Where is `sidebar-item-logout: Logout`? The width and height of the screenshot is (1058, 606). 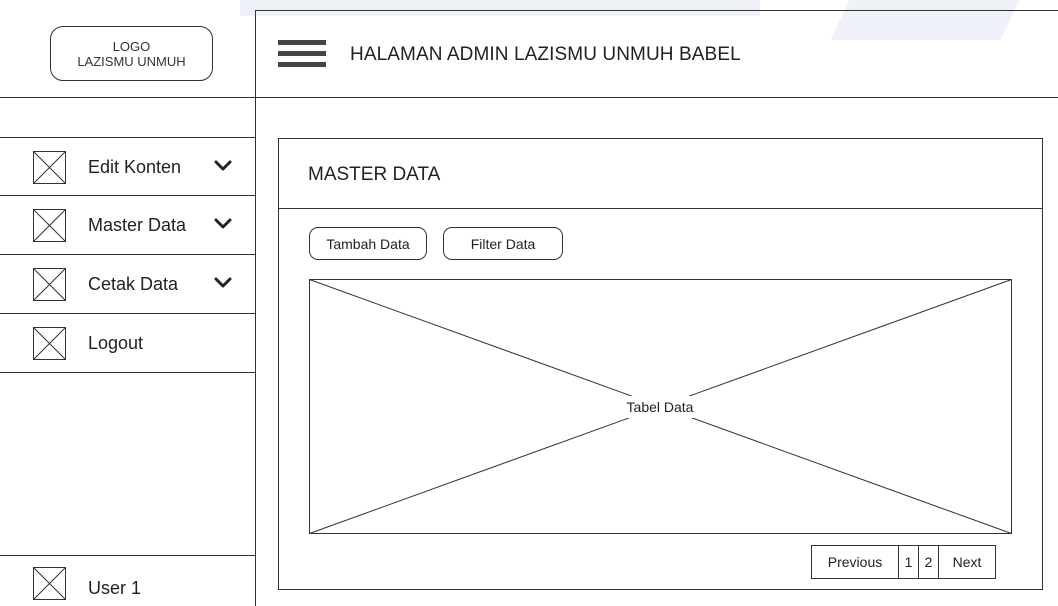
sidebar-item-logout: Logout is located at coordinates (127, 343).